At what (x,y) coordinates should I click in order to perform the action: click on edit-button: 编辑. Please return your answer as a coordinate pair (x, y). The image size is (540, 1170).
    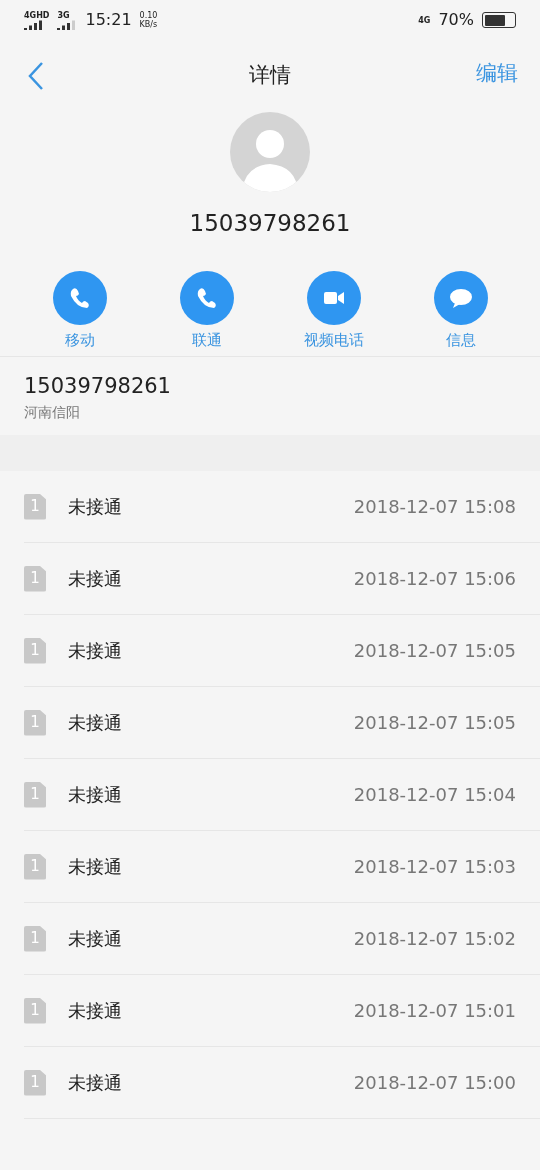
    Looking at the image, I should click on (497, 74).